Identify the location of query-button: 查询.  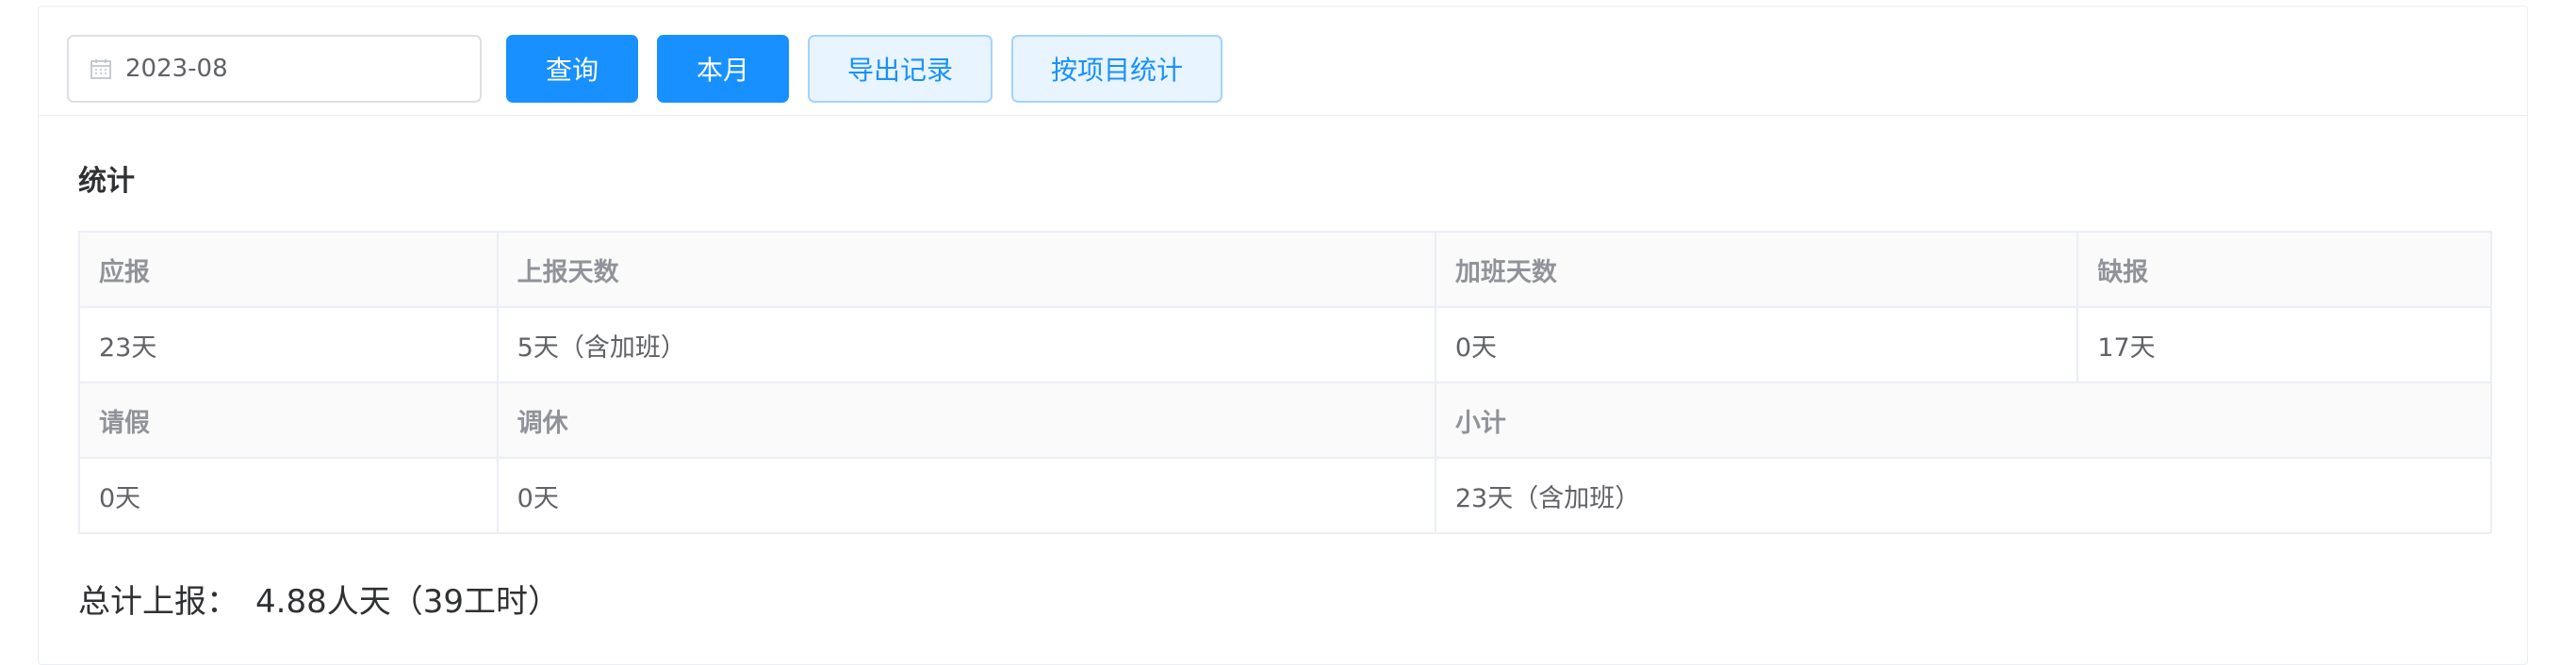
(572, 69).